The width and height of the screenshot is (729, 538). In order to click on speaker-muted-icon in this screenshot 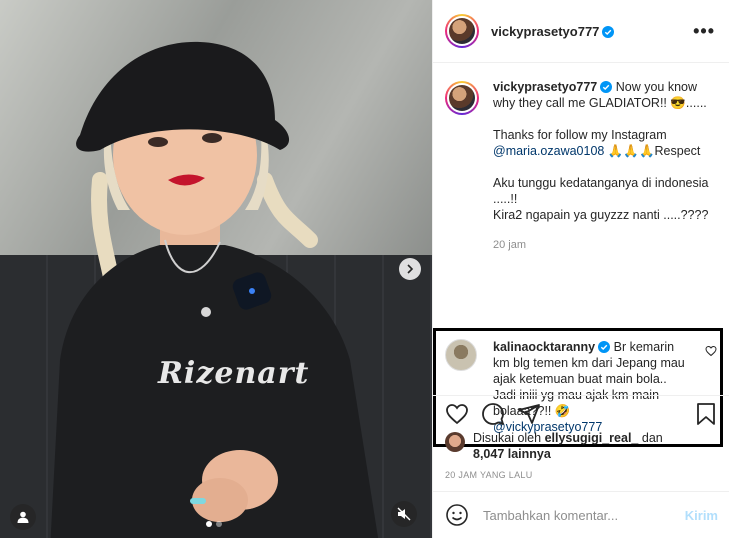, I will do `click(404, 514)`.